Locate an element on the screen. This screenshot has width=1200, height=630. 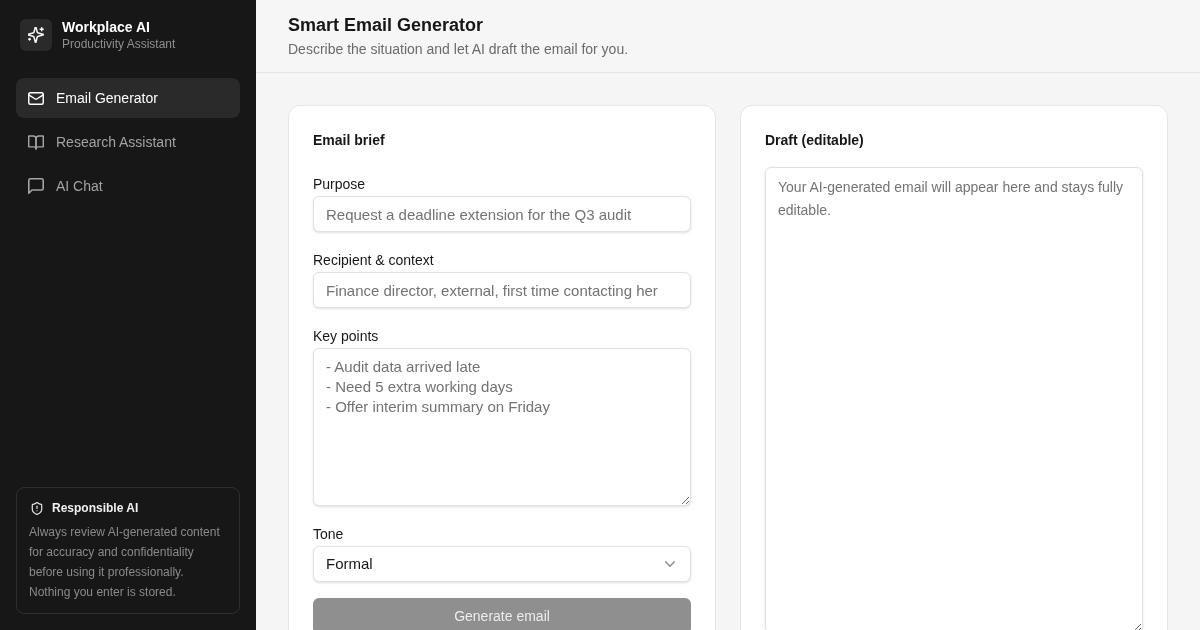
nav-item: AI Chat is located at coordinates (128, 186).